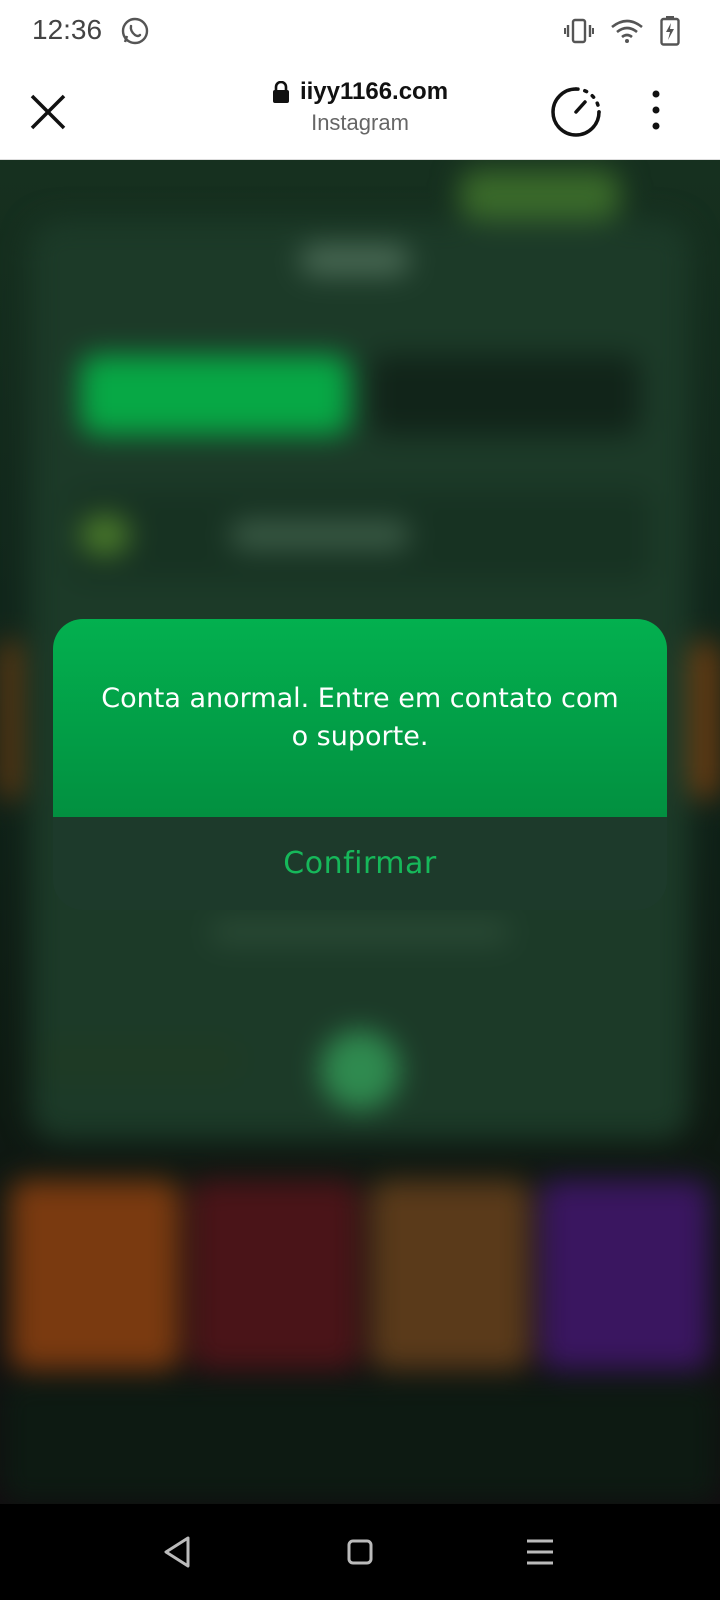 This screenshot has width=720, height=1600. I want to click on vibrate-icon, so click(579, 31).